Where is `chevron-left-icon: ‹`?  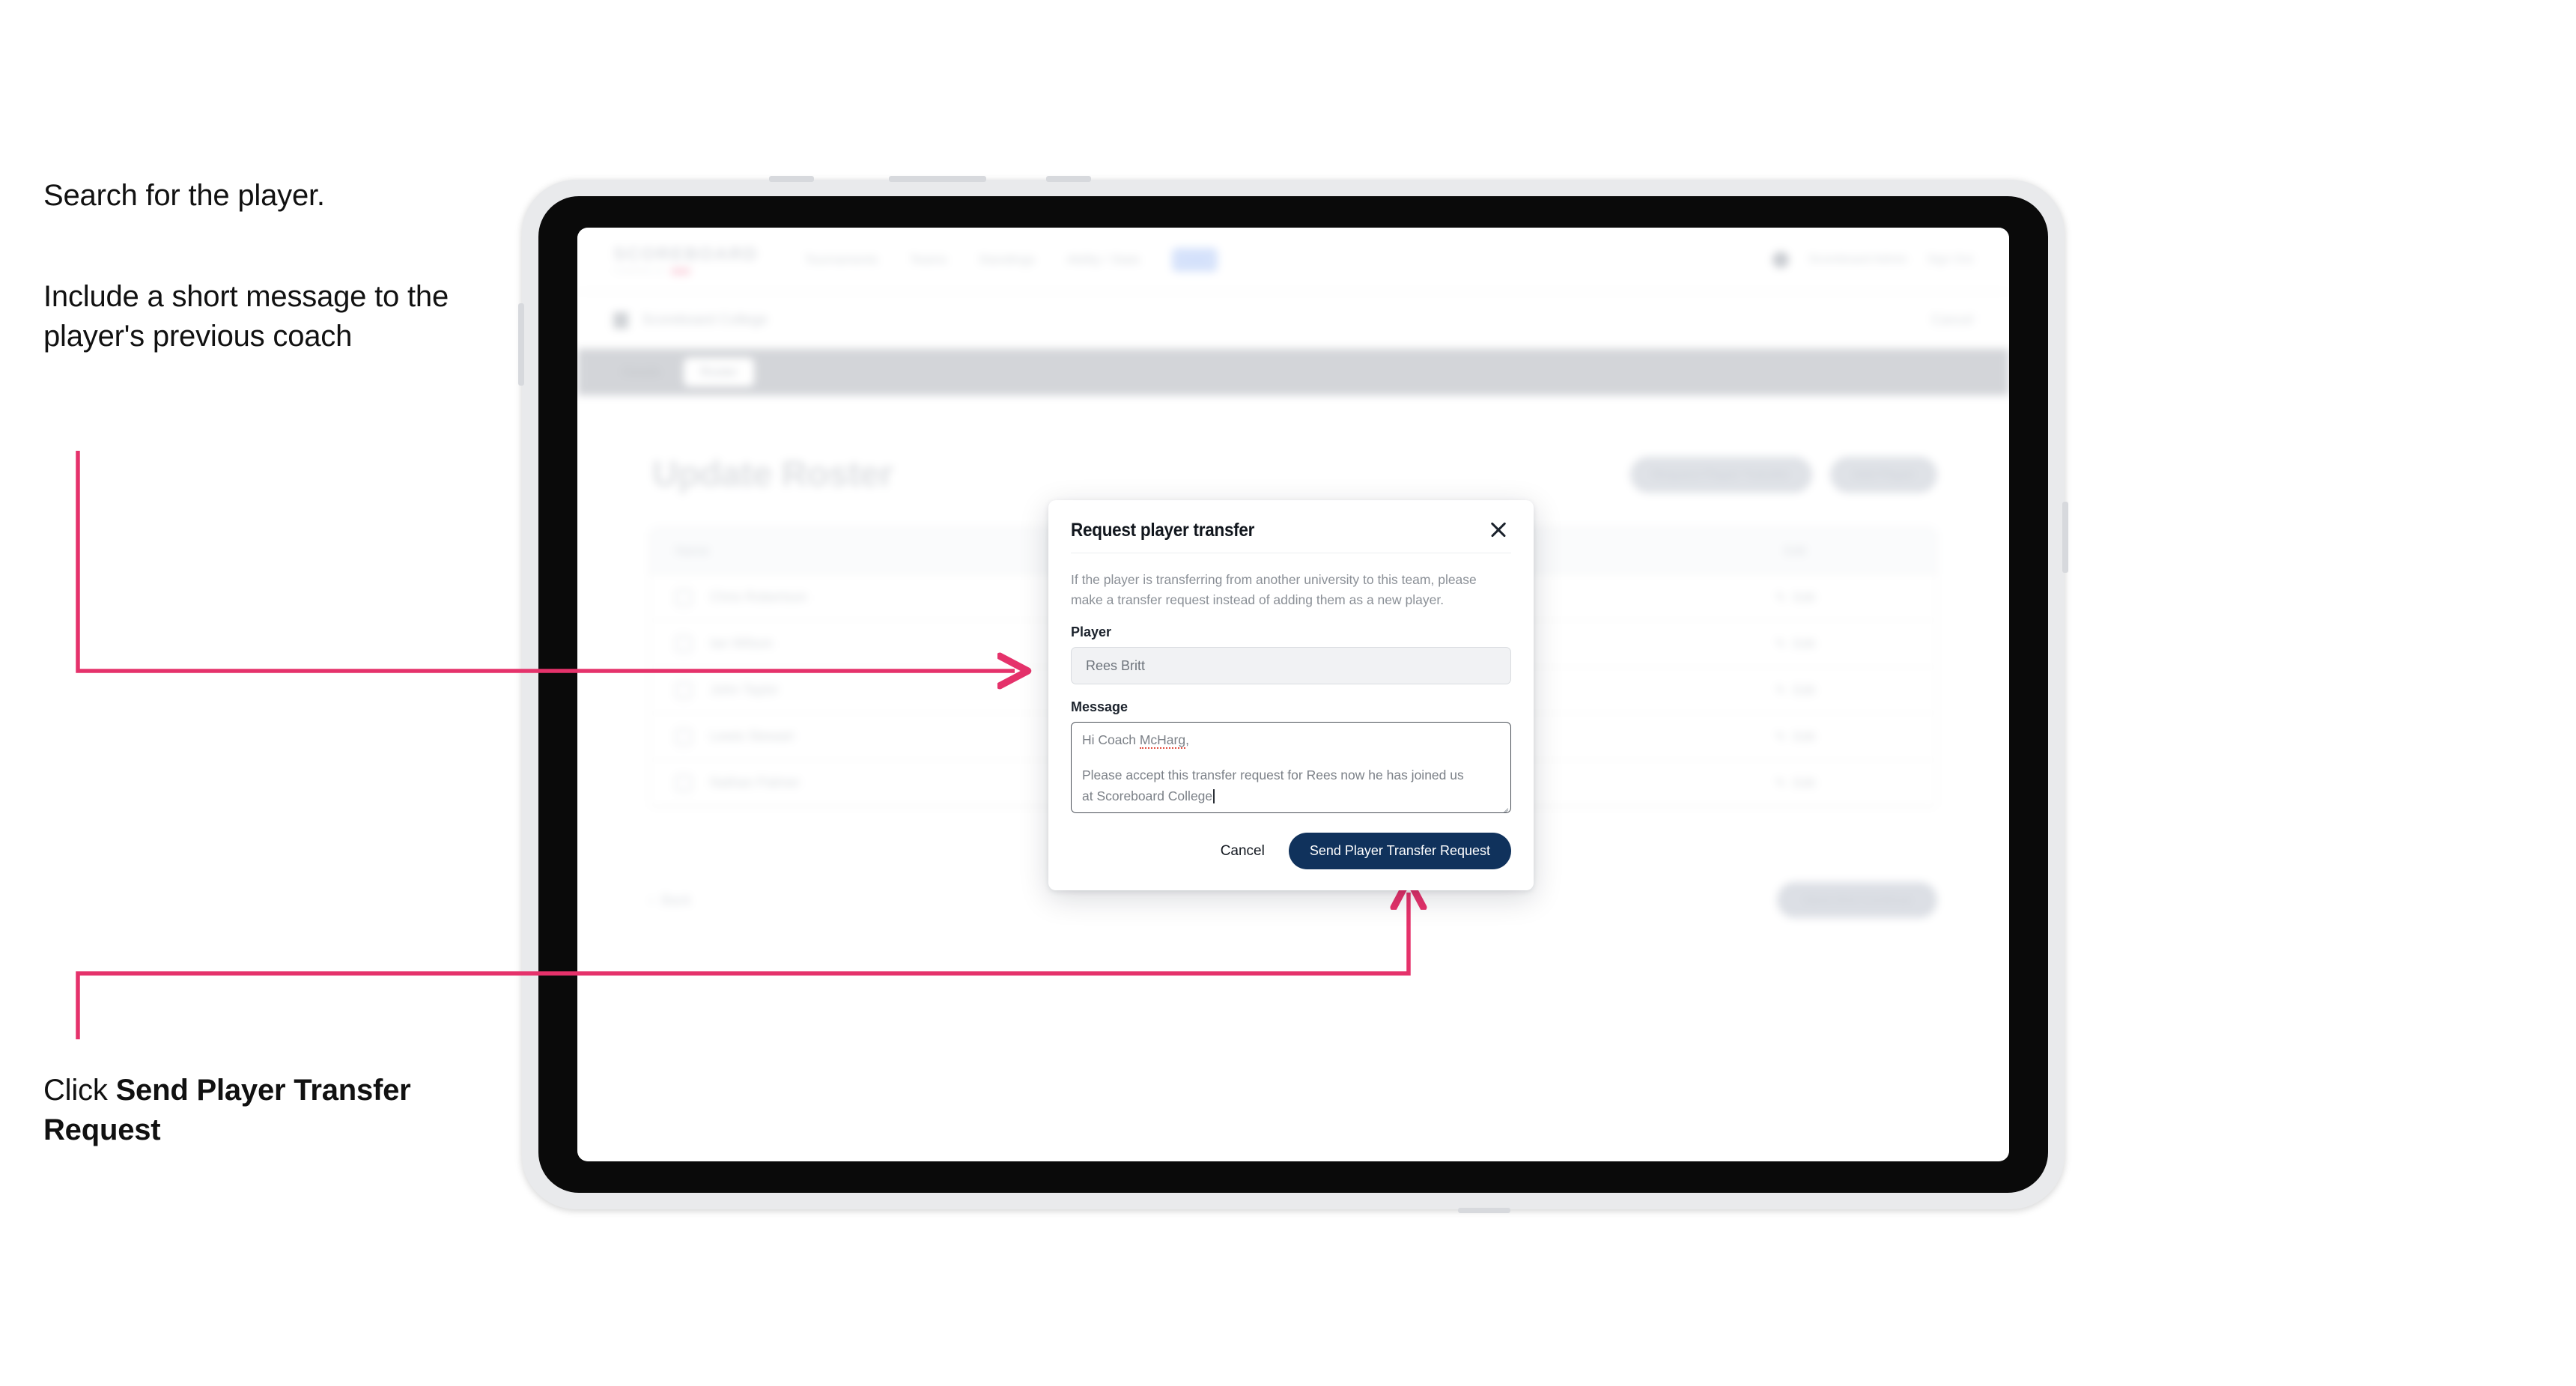 chevron-left-icon: ‹ is located at coordinates (651, 900).